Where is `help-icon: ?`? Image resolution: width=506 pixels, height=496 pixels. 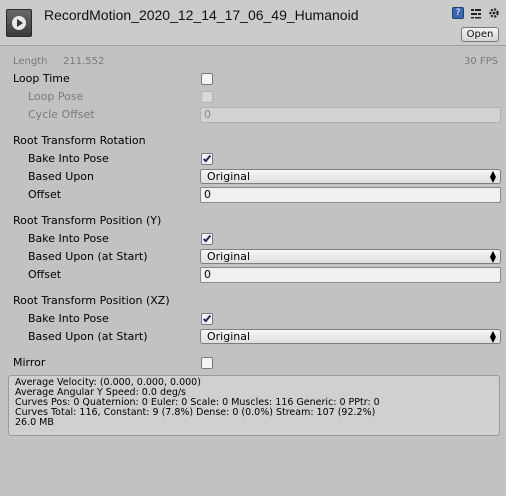 help-icon: ? is located at coordinates (458, 13).